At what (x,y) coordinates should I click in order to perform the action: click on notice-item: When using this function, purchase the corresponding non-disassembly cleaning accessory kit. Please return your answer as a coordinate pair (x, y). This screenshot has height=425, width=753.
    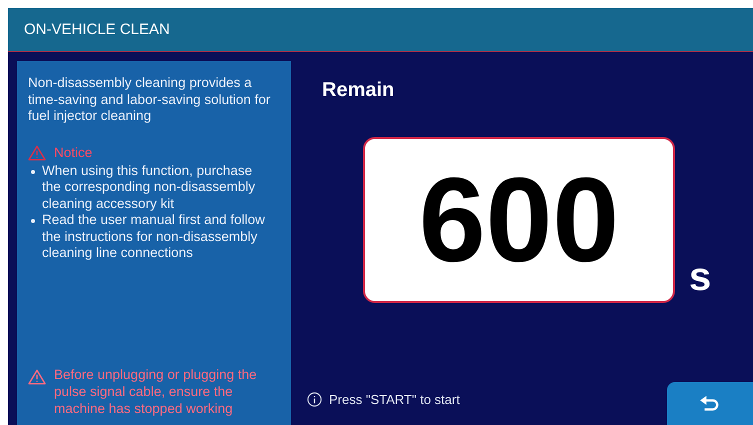
    Looking at the image, I should click on (149, 187).